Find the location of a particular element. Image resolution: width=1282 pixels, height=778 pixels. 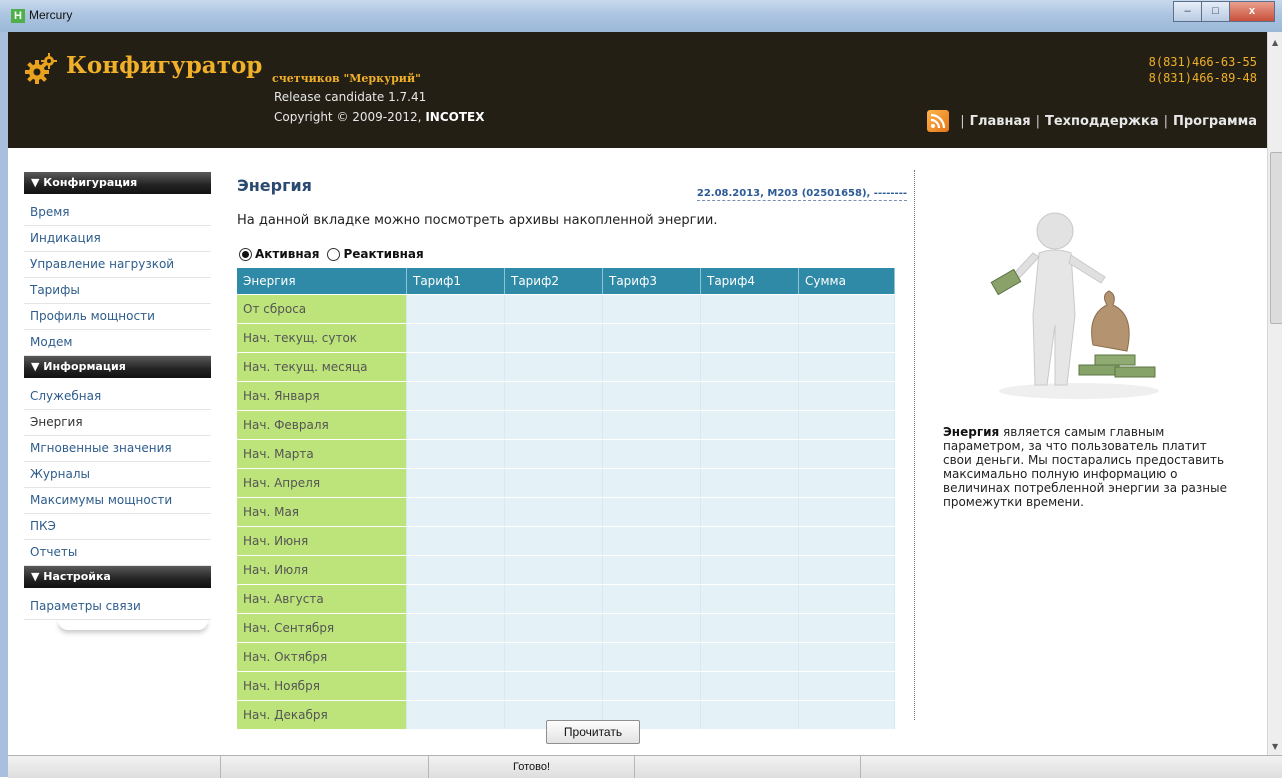

page-title: Энергия is located at coordinates (274, 185).